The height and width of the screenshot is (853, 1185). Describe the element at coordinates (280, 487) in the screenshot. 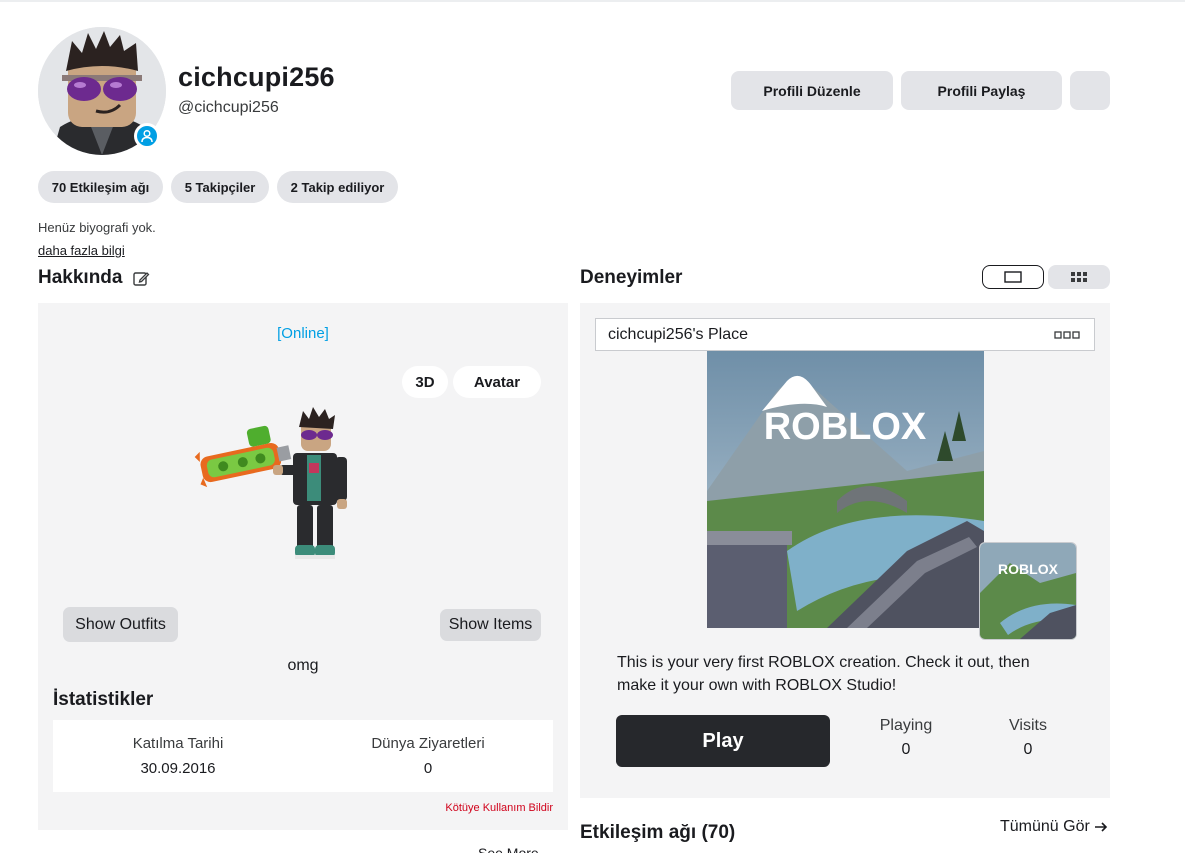

I see `avatar-3d-render` at that location.